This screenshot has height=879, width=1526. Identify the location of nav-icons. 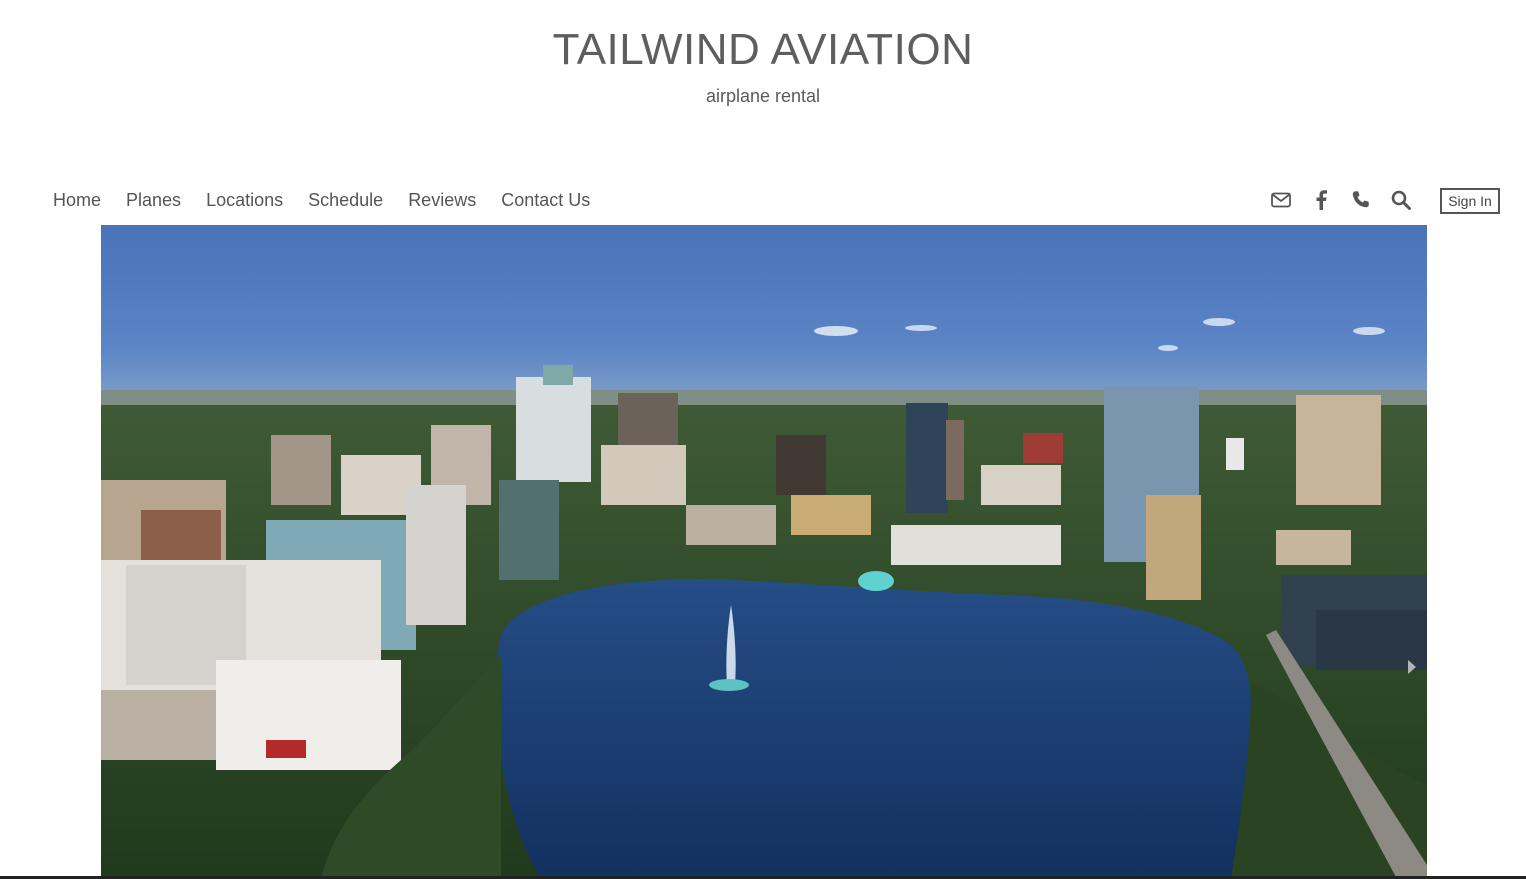
(1348, 200).